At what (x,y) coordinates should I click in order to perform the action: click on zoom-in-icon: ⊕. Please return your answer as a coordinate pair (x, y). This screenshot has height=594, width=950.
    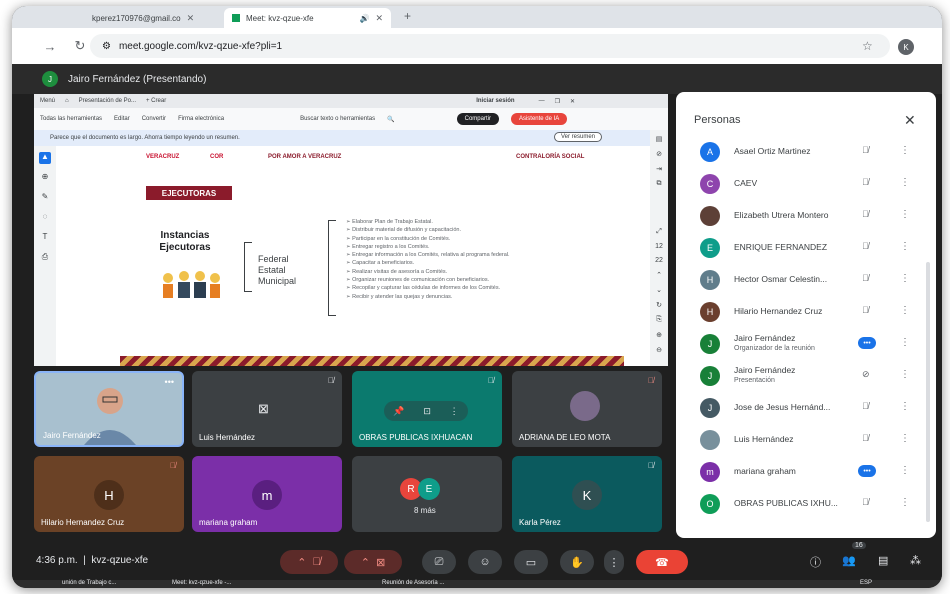
    Looking at the image, I should click on (659, 335).